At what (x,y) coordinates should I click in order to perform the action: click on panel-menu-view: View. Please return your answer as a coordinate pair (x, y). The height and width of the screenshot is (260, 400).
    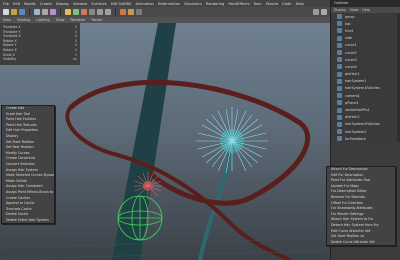
    Looking at the image, I should click on (7, 20).